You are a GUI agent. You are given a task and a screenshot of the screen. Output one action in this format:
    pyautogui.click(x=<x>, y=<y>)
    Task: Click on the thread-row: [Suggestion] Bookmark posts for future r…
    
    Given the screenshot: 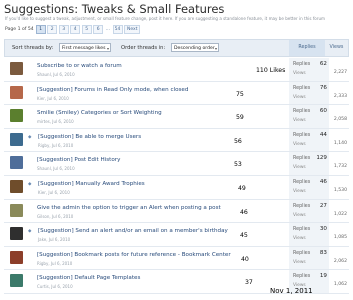 What is the action you would take?
    pyautogui.click(x=176, y=258)
    